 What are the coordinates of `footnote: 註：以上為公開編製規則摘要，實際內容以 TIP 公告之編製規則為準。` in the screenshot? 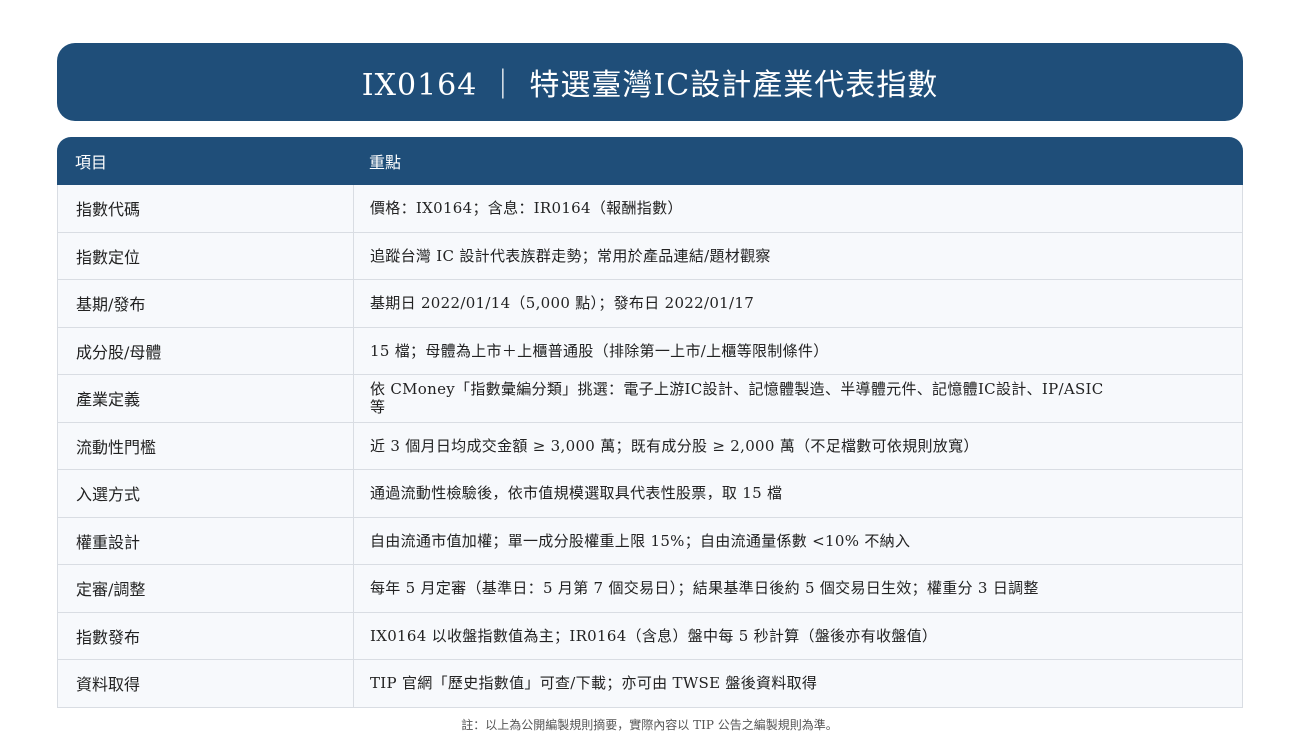 It's located at (649, 725).